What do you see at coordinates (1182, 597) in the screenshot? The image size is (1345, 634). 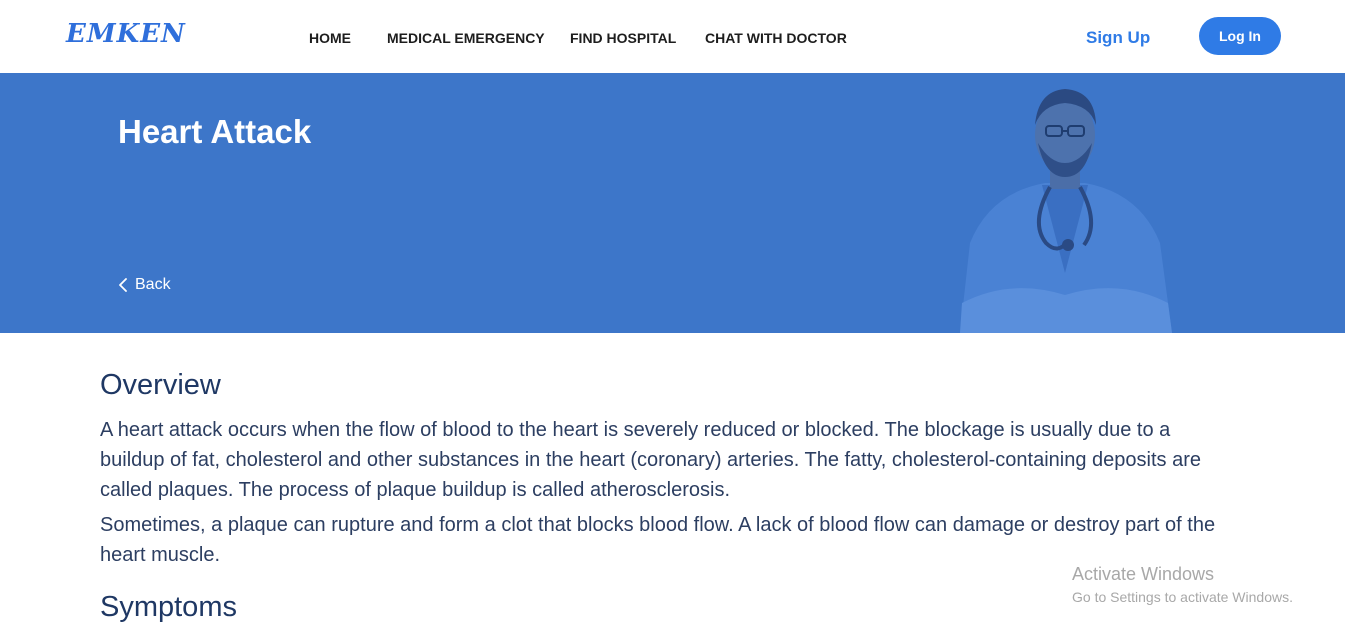 I see `watermark-subtitle: Go to Settings to activate Windows.` at bounding box center [1182, 597].